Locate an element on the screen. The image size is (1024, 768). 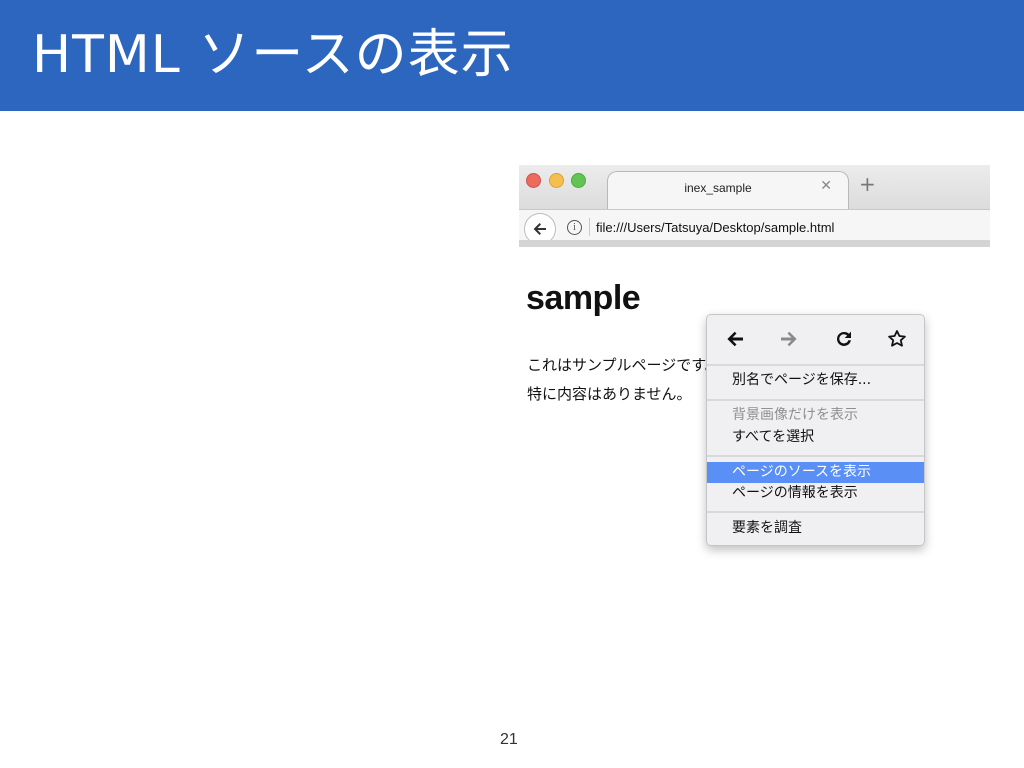
title-bar: HTML ソースの表示 is located at coordinates (512, 55).